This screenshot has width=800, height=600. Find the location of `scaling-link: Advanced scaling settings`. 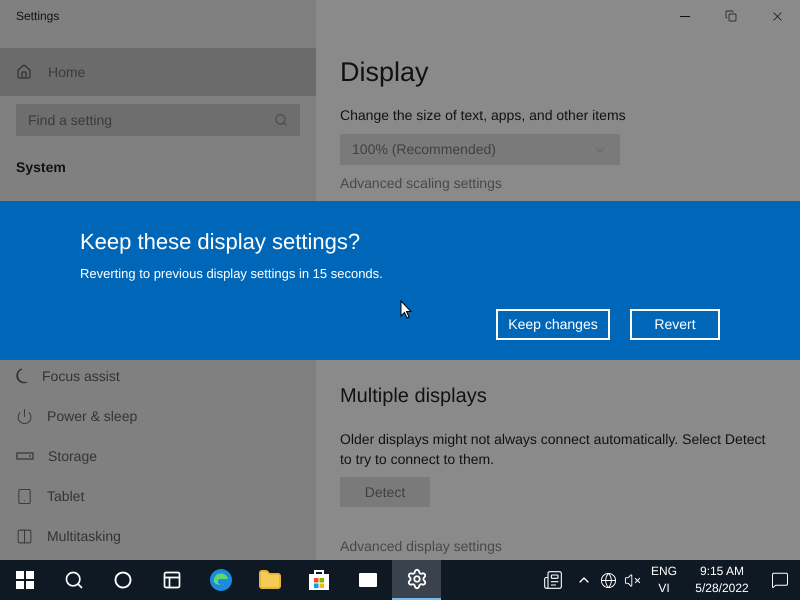

scaling-link: Advanced scaling settings is located at coordinates (421, 183).